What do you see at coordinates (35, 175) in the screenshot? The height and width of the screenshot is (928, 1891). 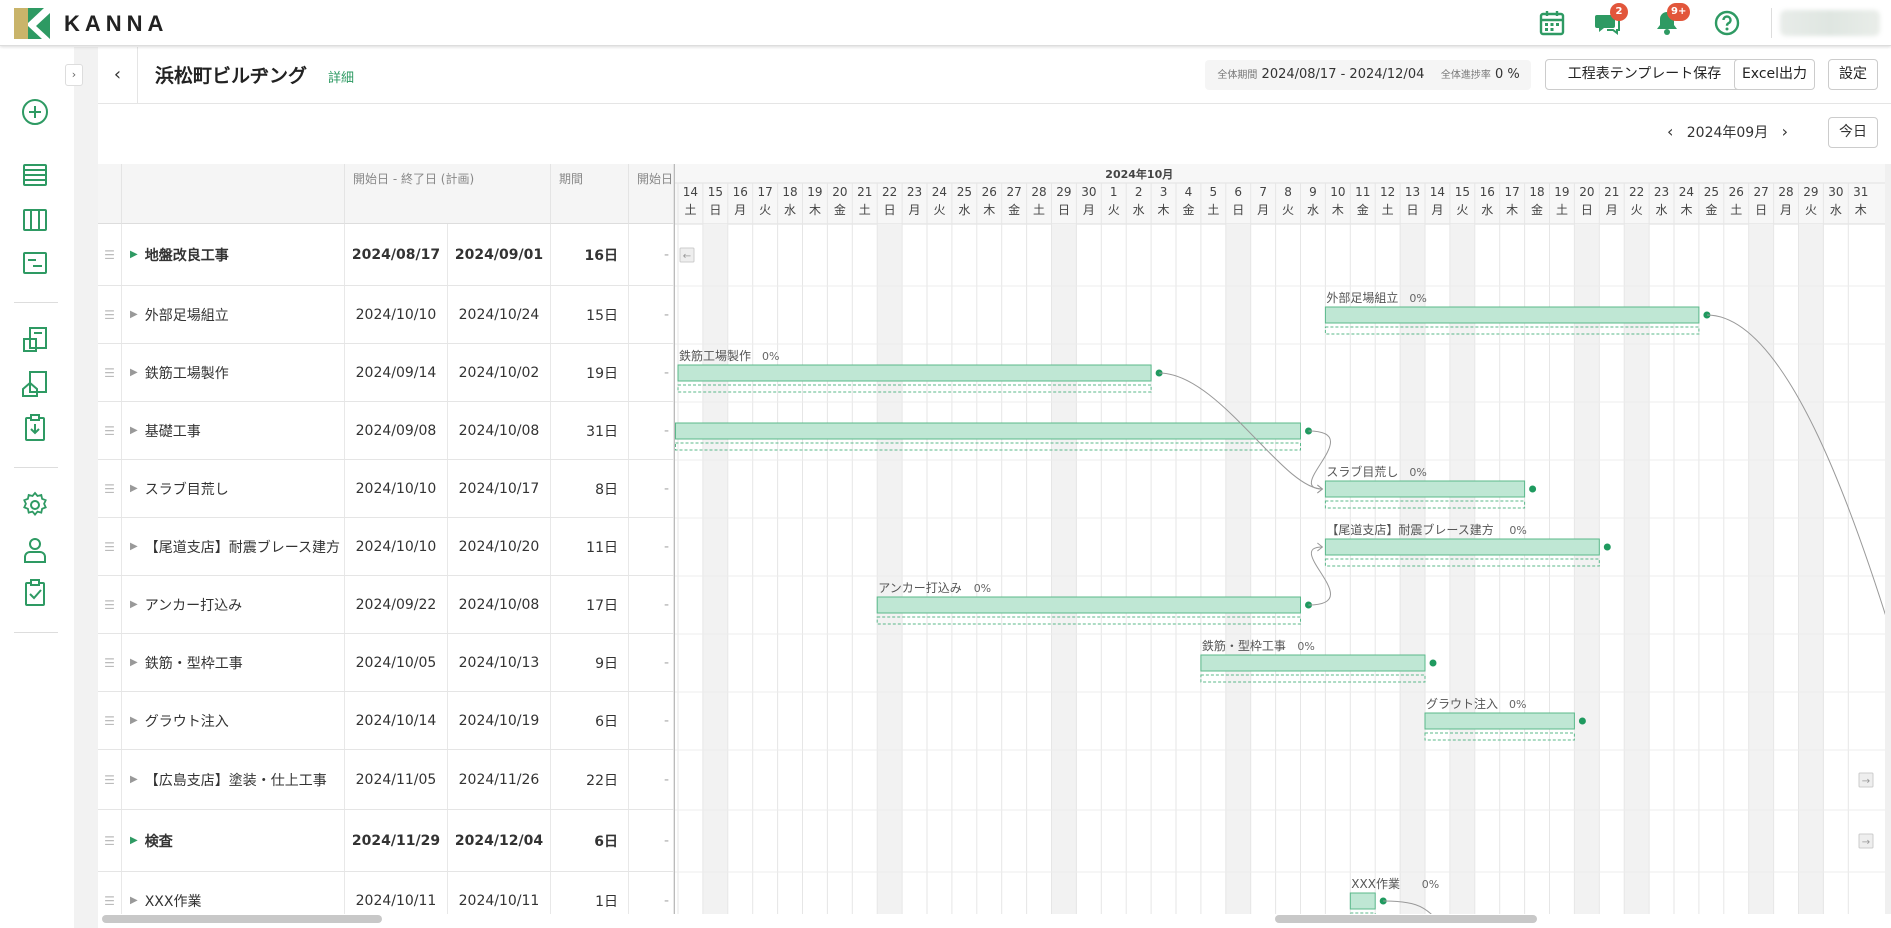 I see `list-icon` at bounding box center [35, 175].